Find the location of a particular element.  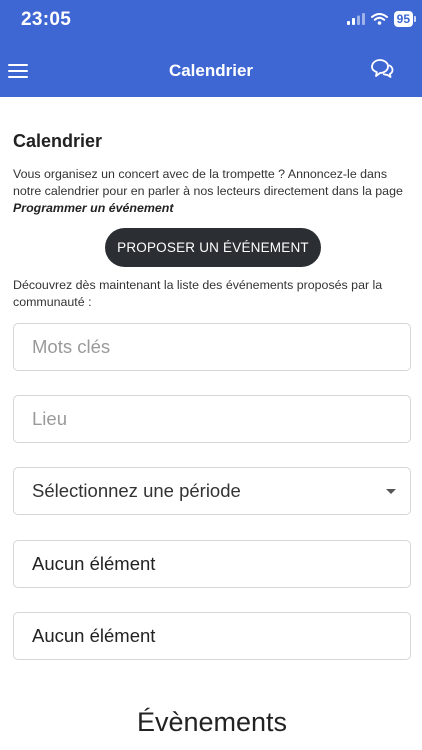

status-time: 23:05 is located at coordinates (46, 19).